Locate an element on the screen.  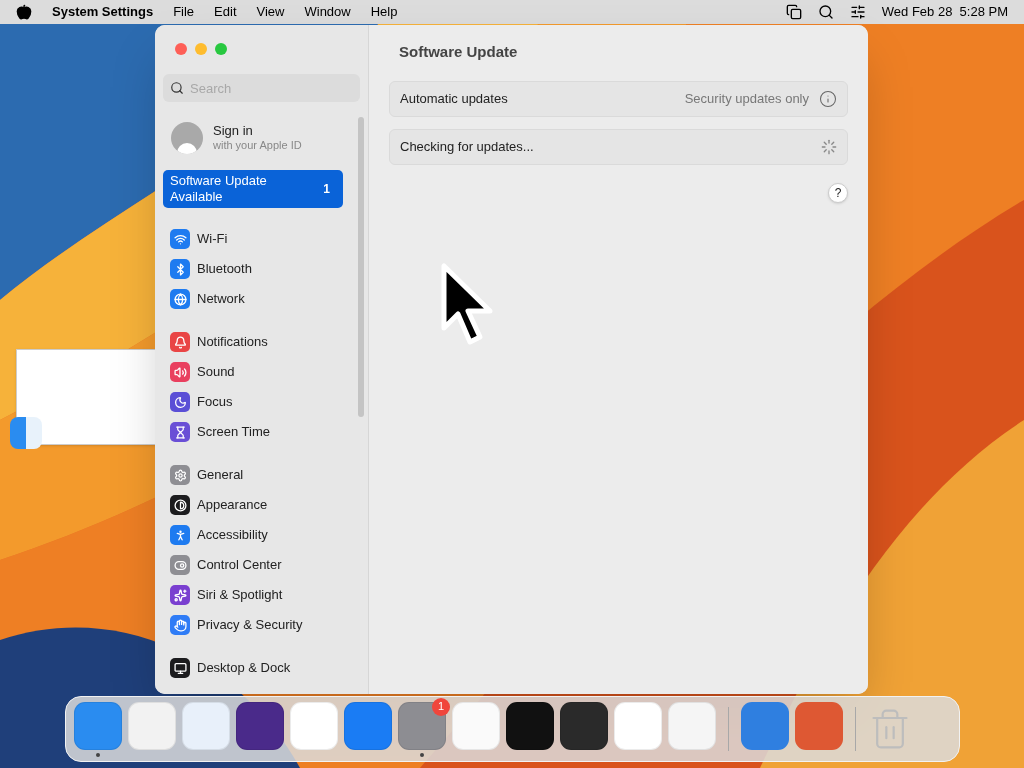
sidebar-item: Notifications is located at coordinates (261, 342).